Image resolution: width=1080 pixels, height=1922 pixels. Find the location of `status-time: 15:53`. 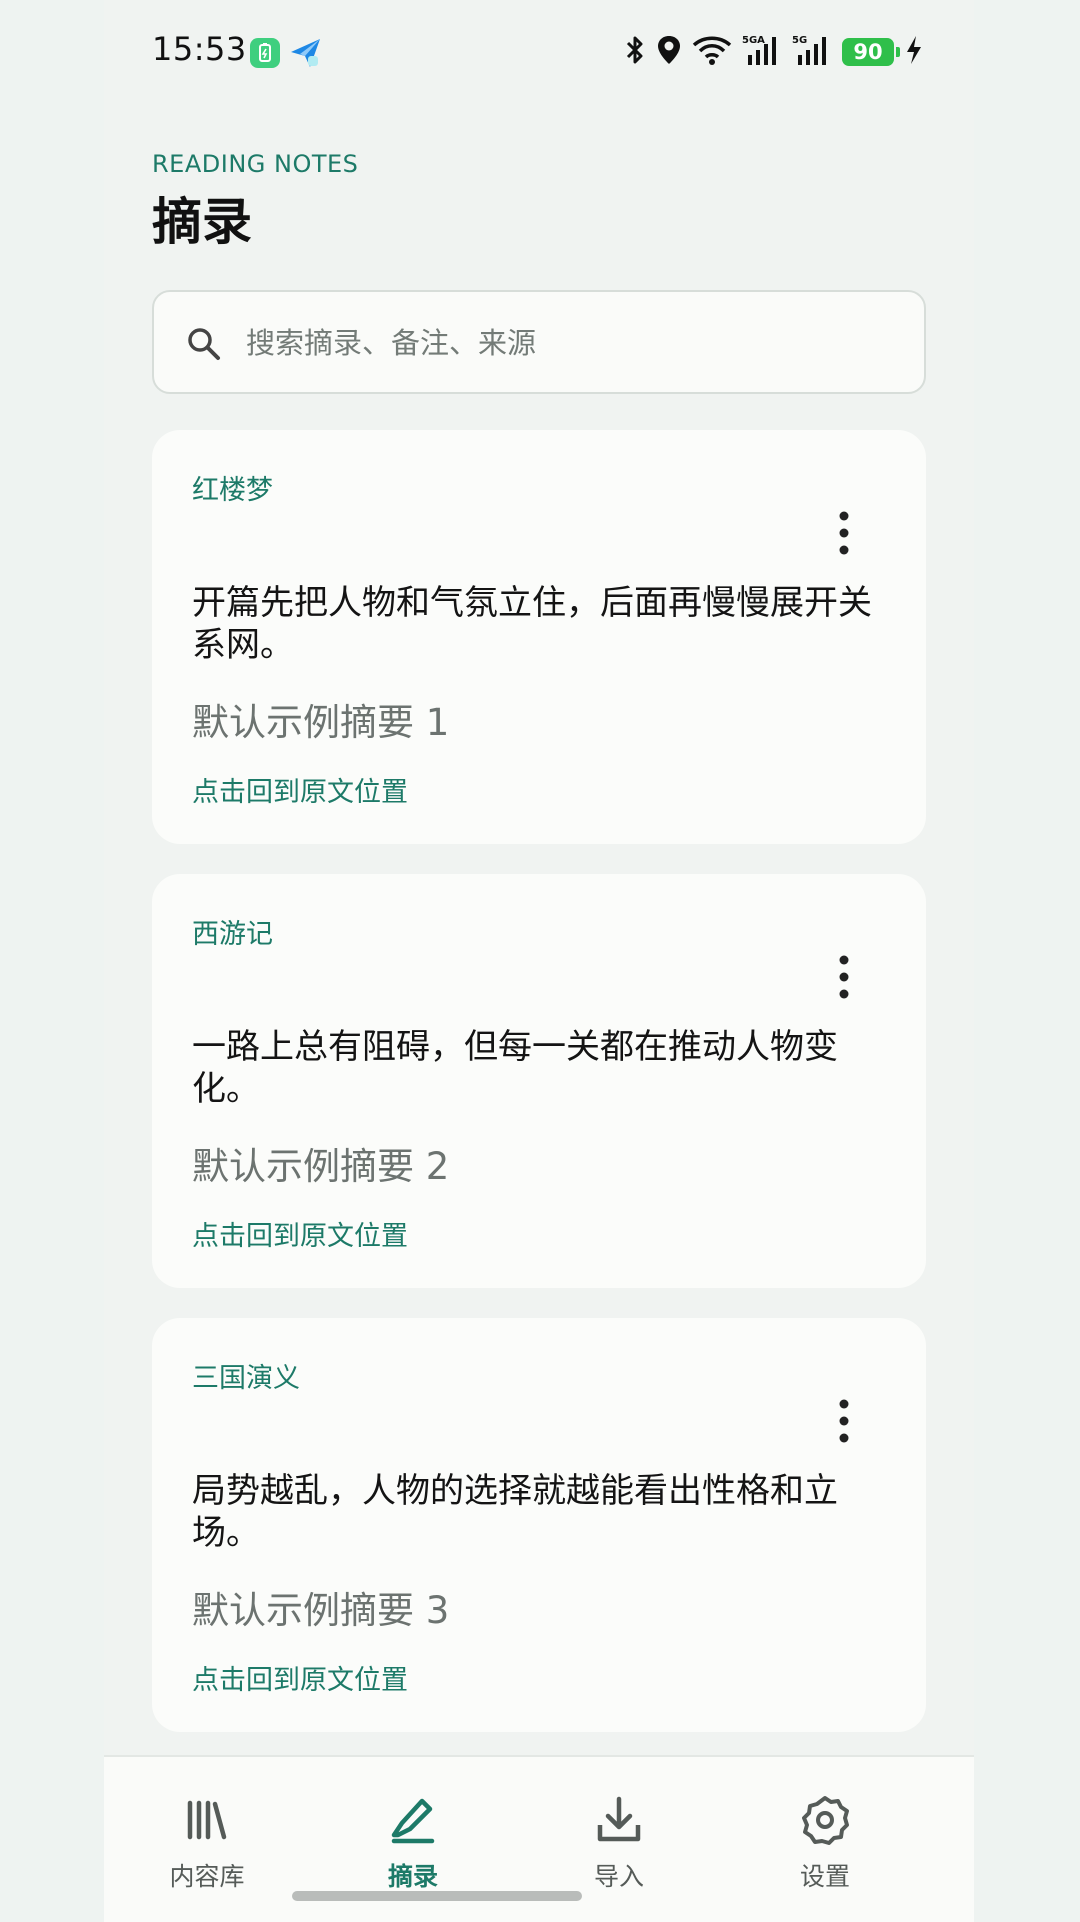

status-time: 15:53 is located at coordinates (199, 49).